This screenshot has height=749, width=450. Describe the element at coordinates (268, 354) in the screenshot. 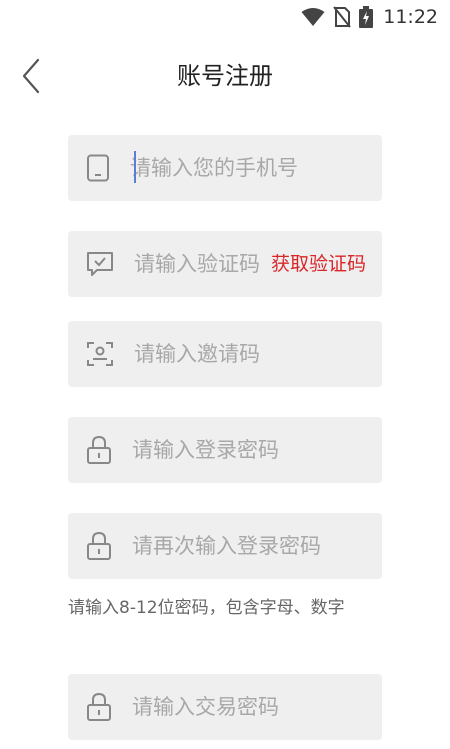

I see `invite-code-input` at that location.